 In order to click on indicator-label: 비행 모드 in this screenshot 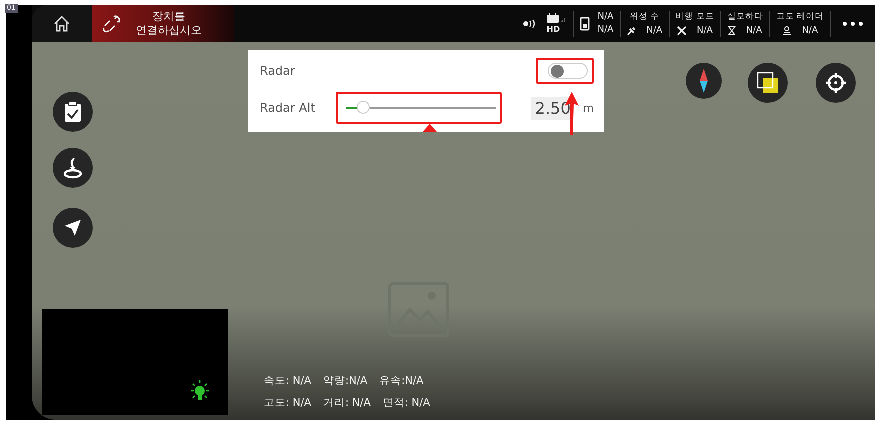, I will do `click(695, 17)`.